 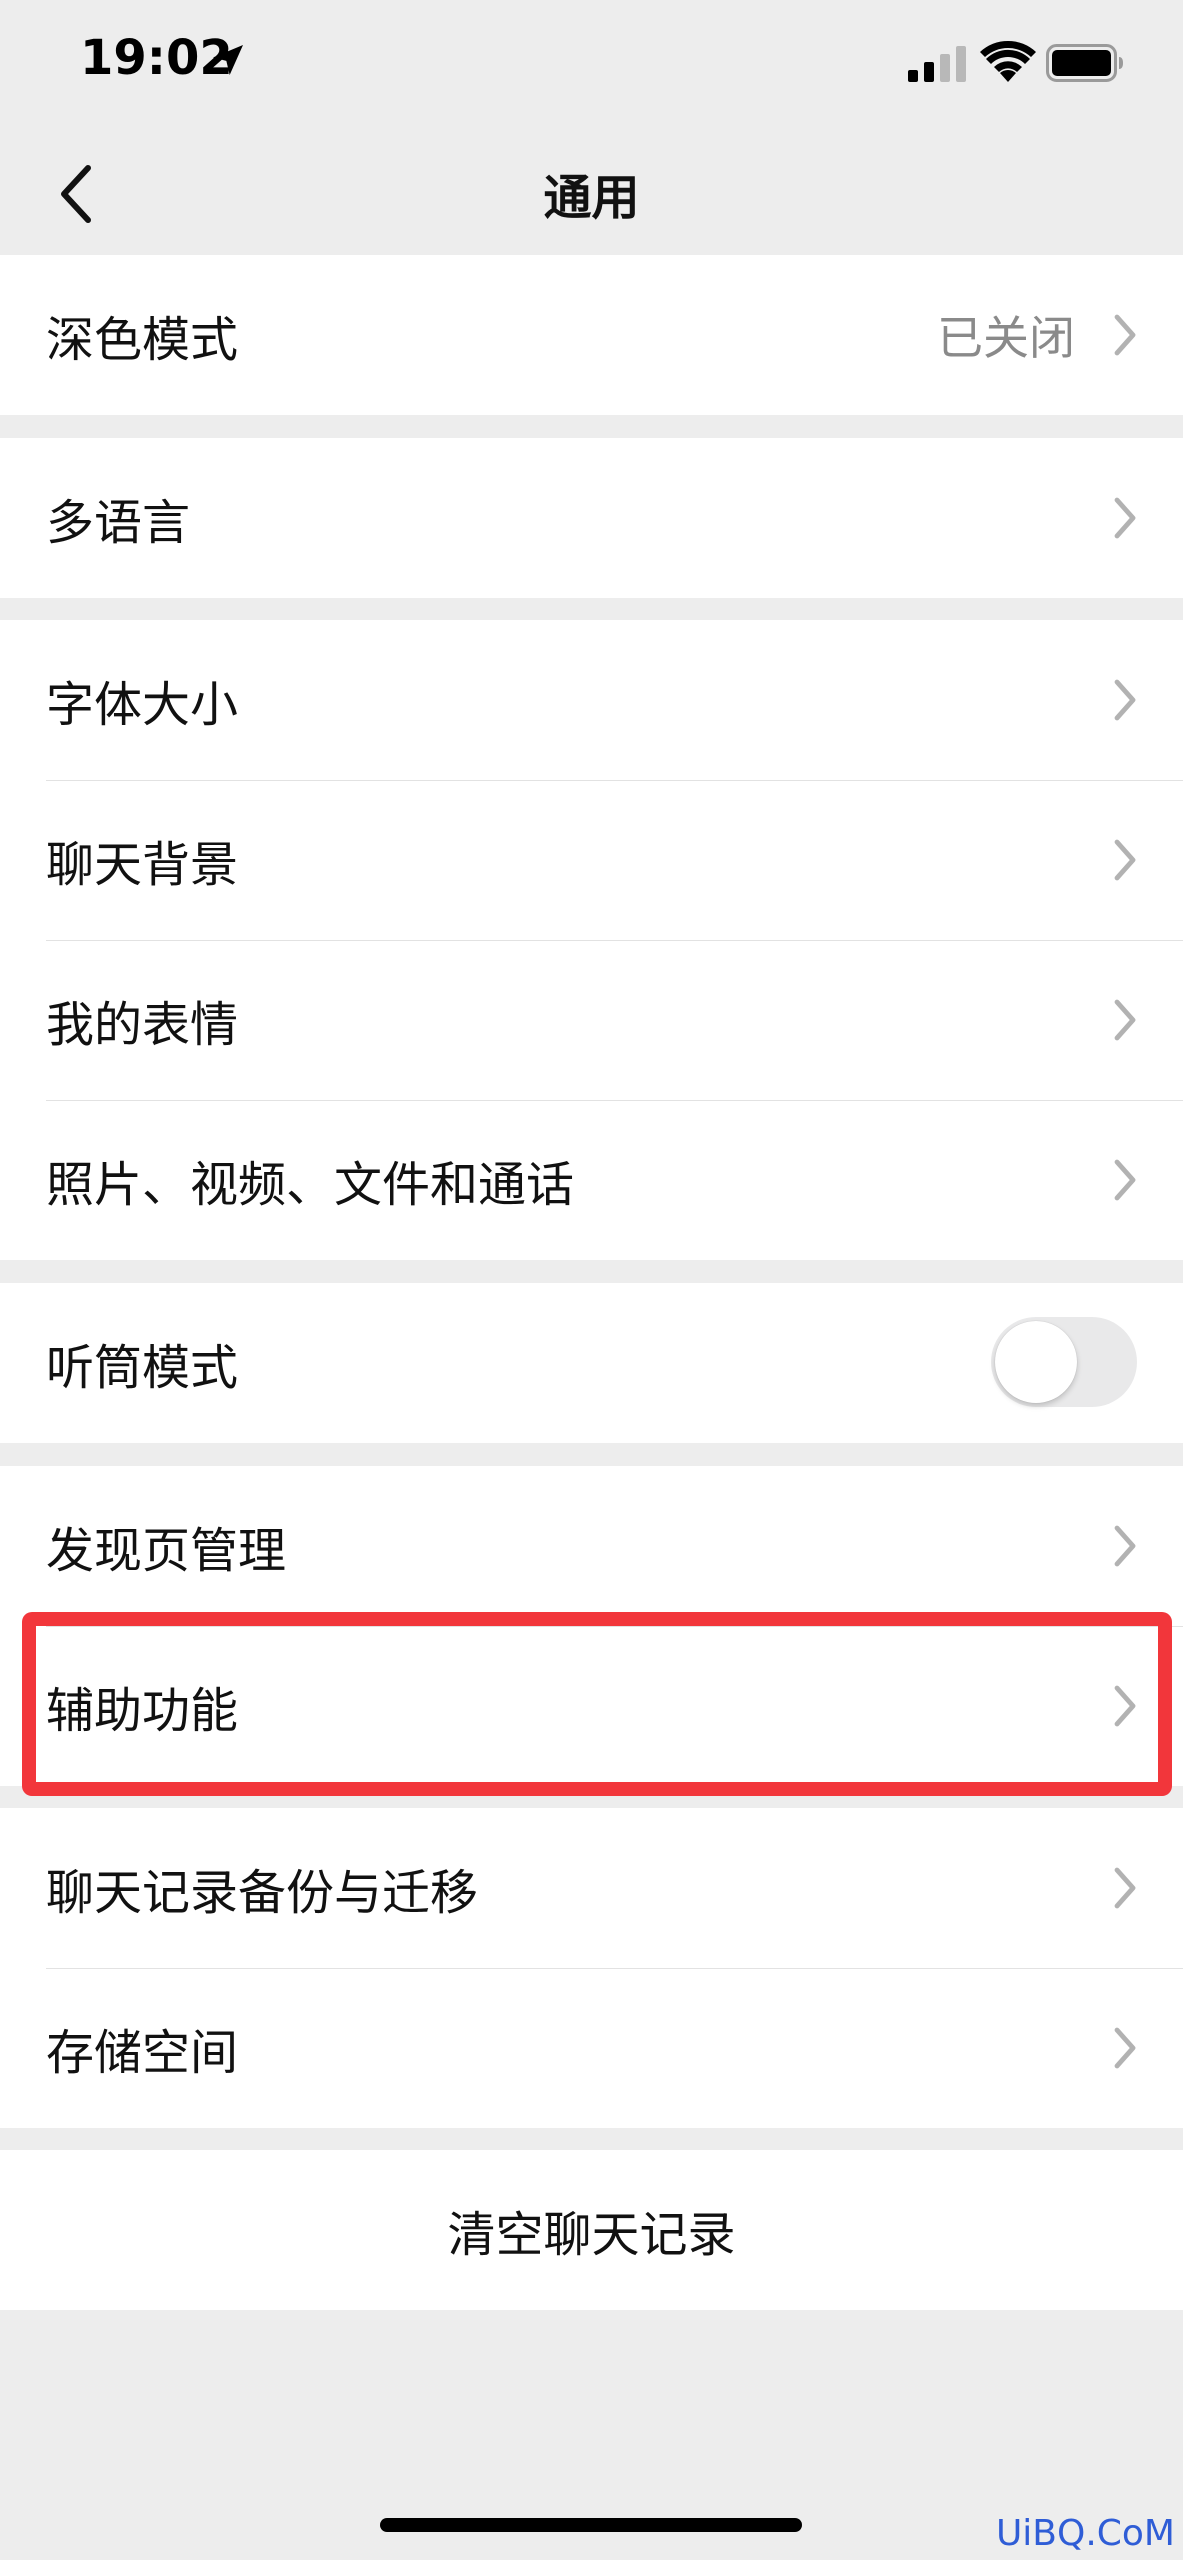 What do you see at coordinates (591, 1546) in the screenshot?
I see `row-discover-management: 发现页管理` at bounding box center [591, 1546].